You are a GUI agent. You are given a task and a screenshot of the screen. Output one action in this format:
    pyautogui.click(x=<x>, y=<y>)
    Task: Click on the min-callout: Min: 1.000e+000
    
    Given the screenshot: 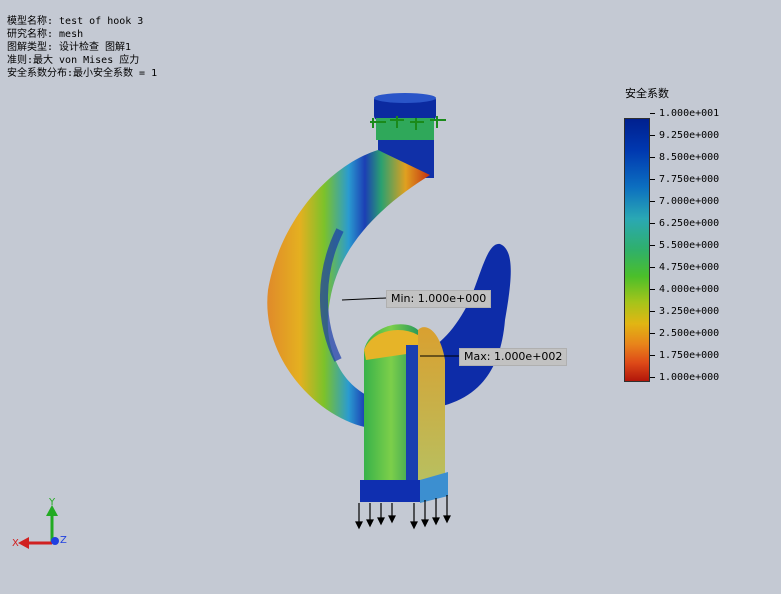 What is the action you would take?
    pyautogui.click(x=439, y=299)
    